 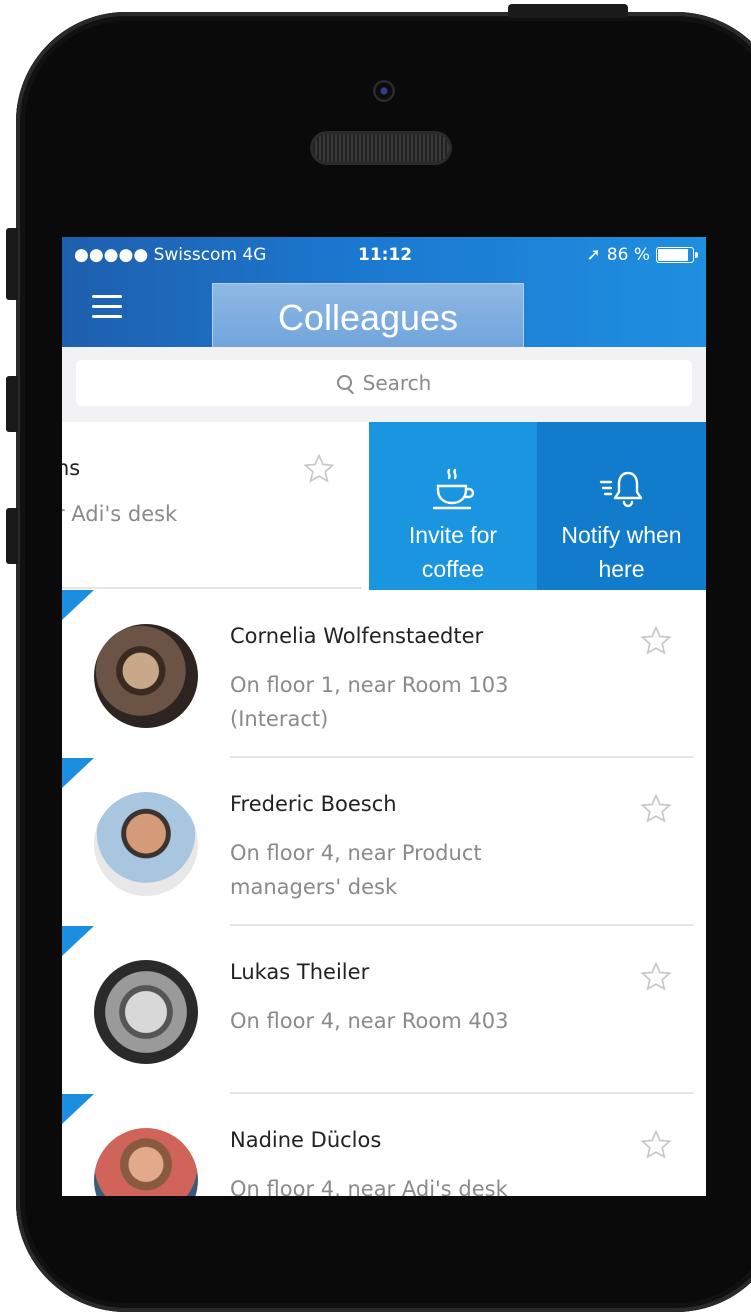 I want to click on search-icon, so click(x=344, y=383).